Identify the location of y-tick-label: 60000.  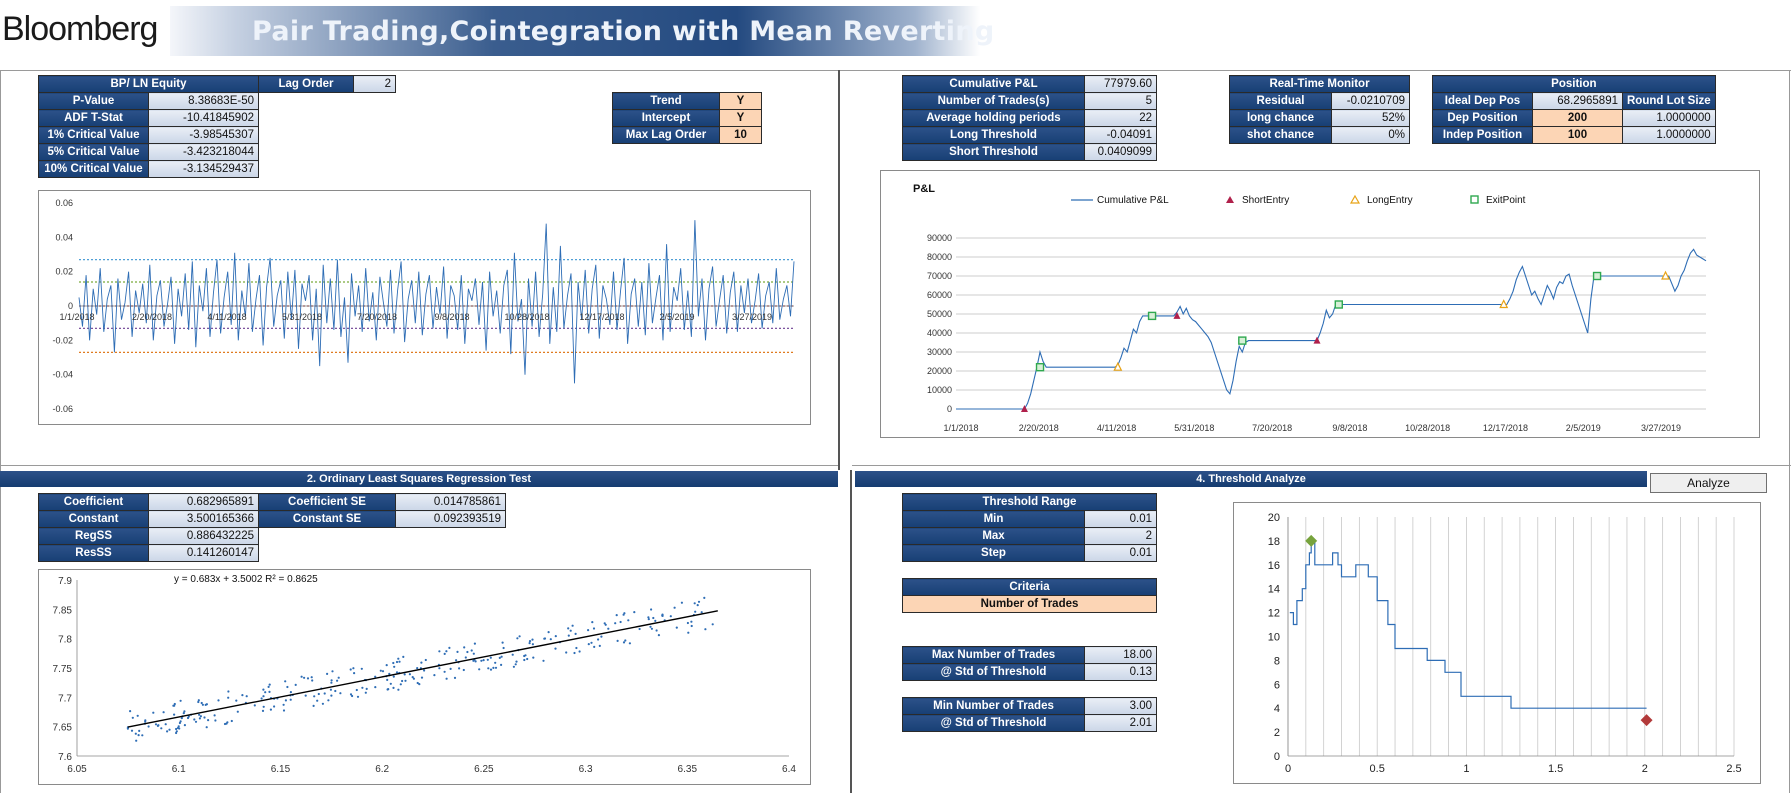
(939, 295).